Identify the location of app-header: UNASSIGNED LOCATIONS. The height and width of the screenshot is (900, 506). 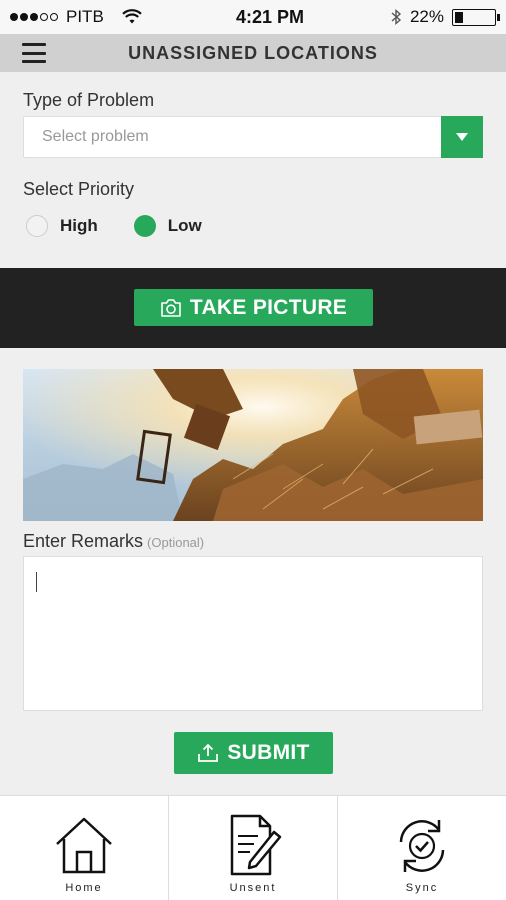
(253, 53).